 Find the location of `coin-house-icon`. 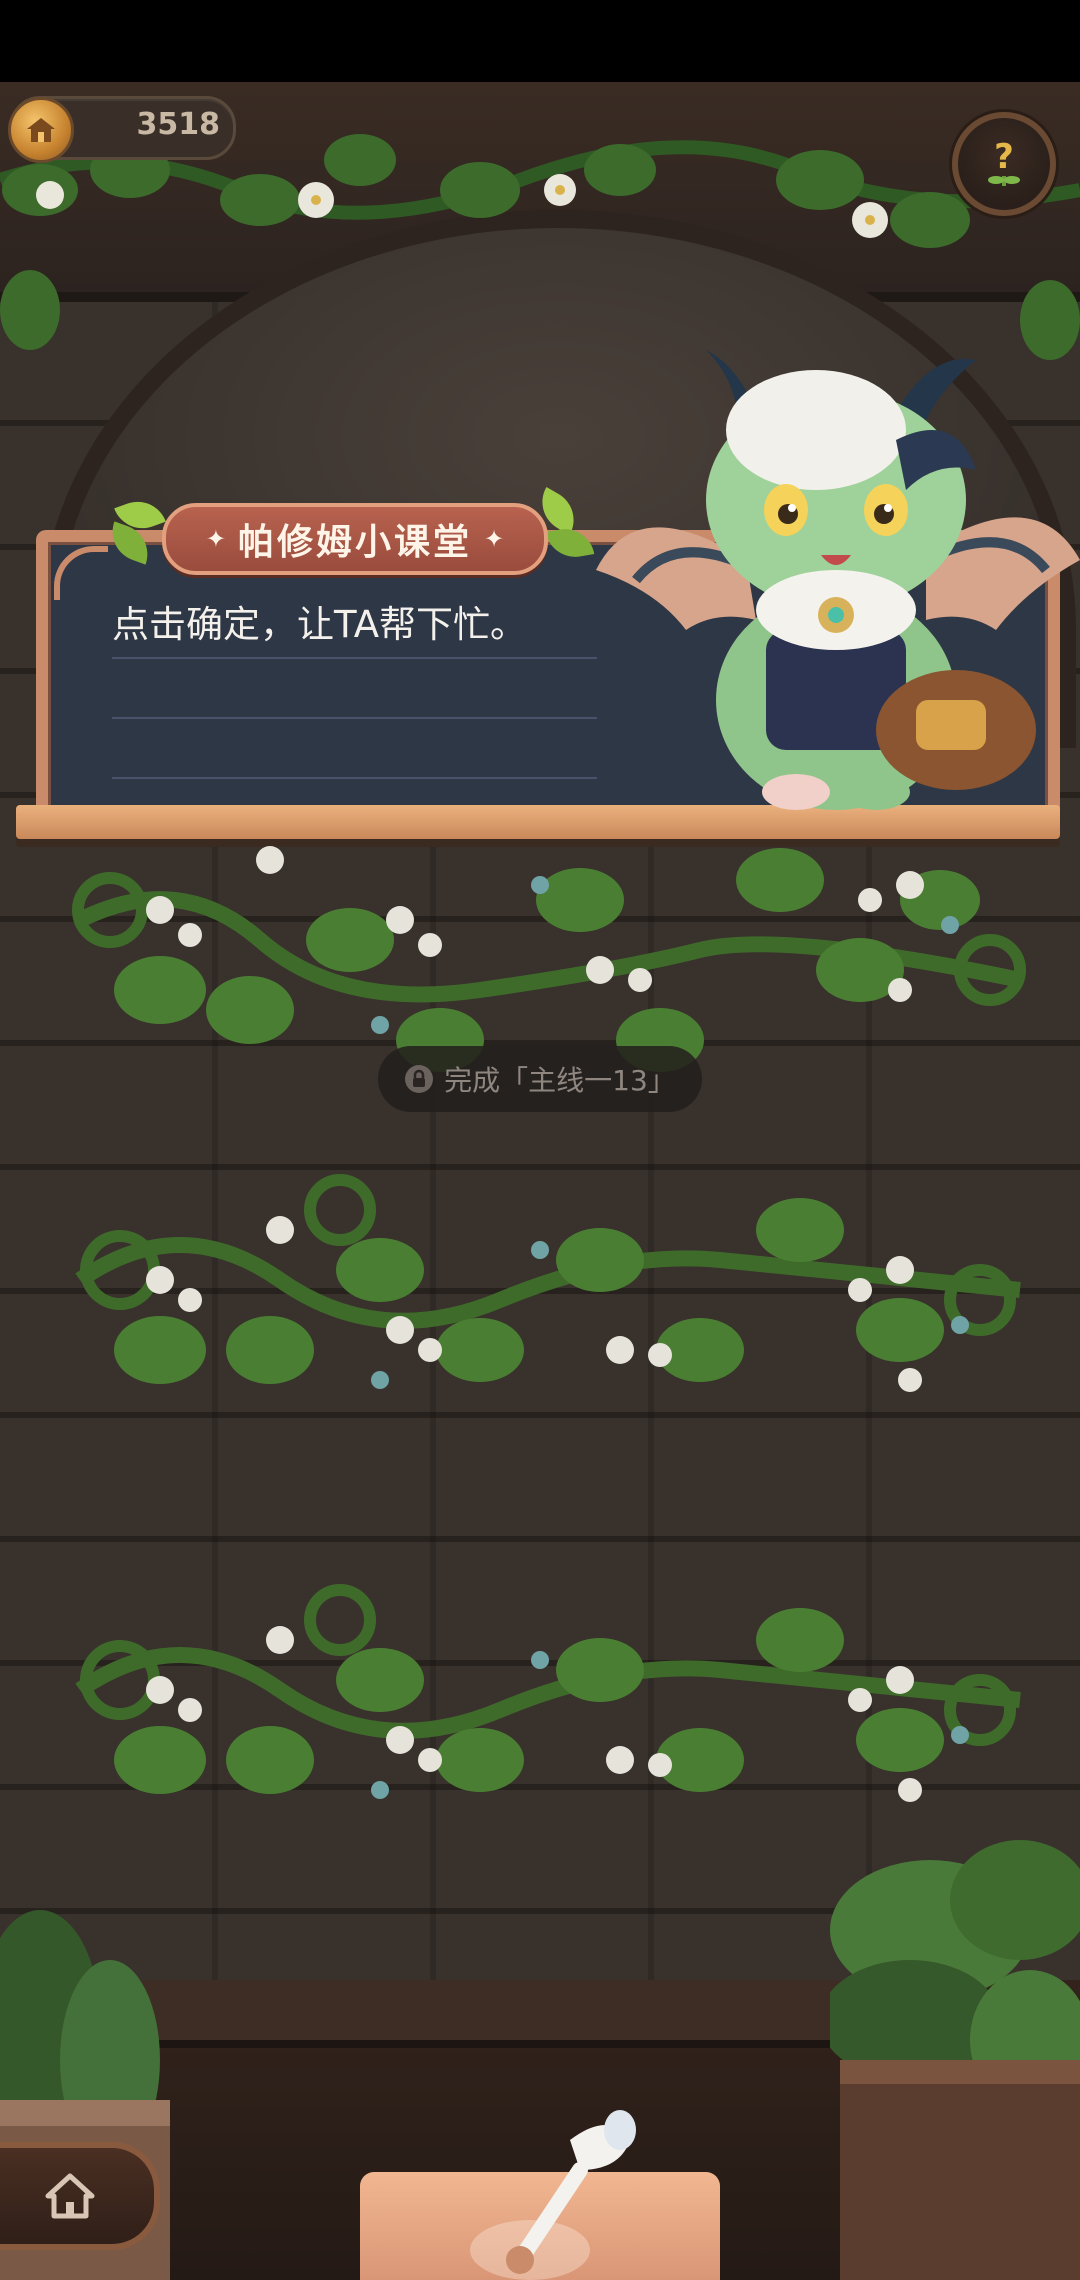

coin-house-icon is located at coordinates (41, 130).